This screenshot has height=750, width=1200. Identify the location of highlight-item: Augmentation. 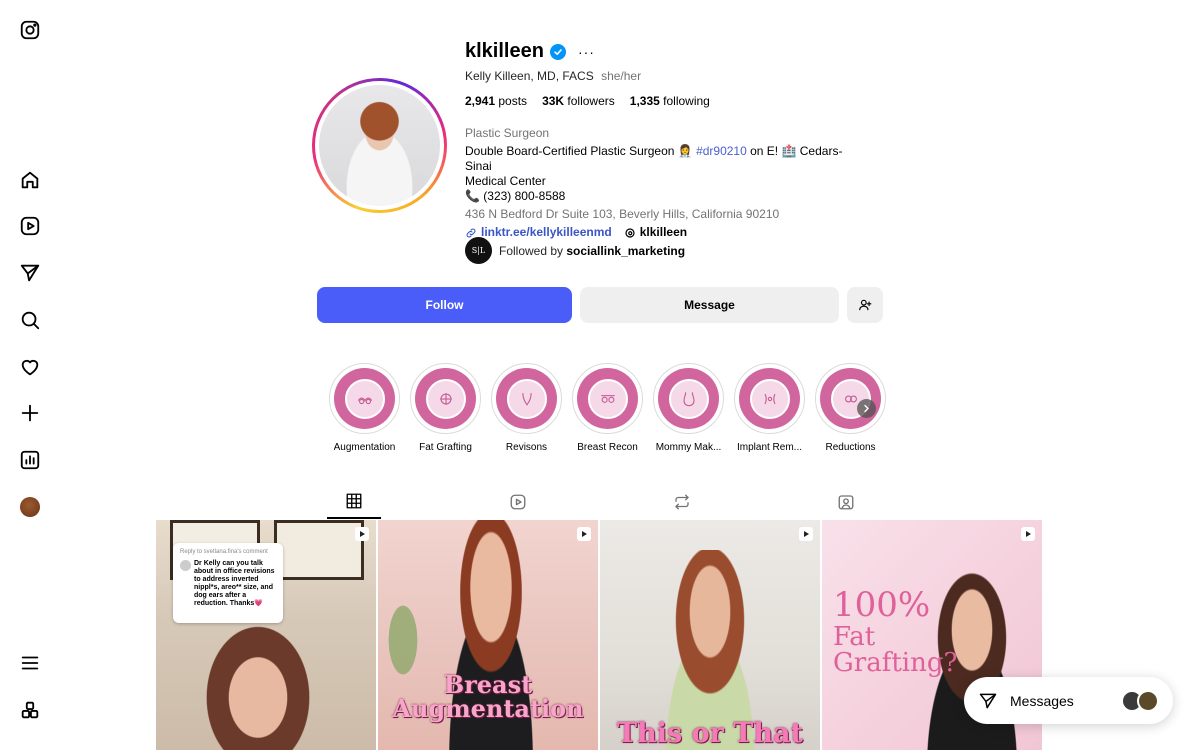
(364, 408).